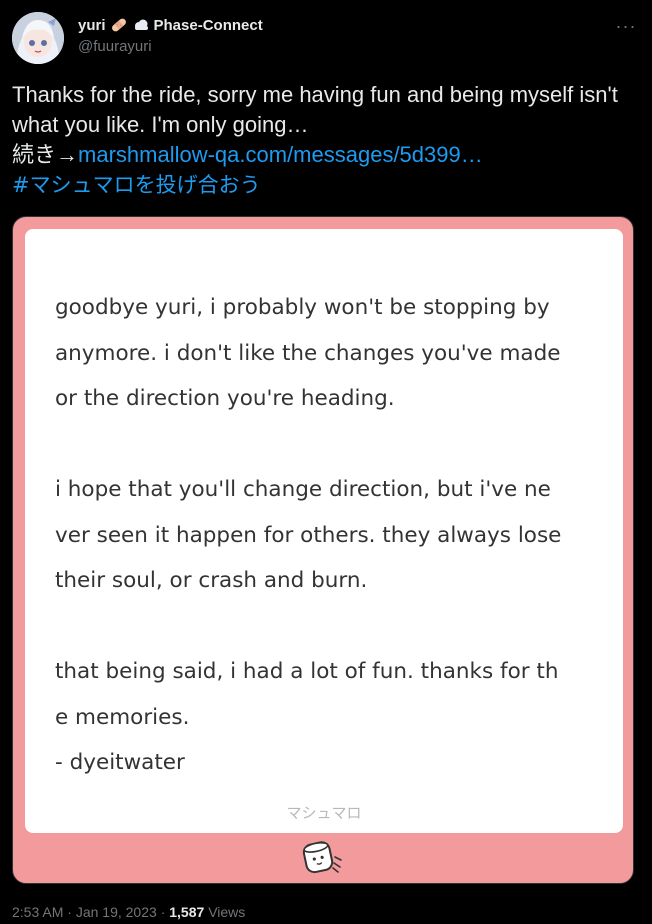 This screenshot has width=652, height=924. I want to click on cloud-icon, so click(141, 25).